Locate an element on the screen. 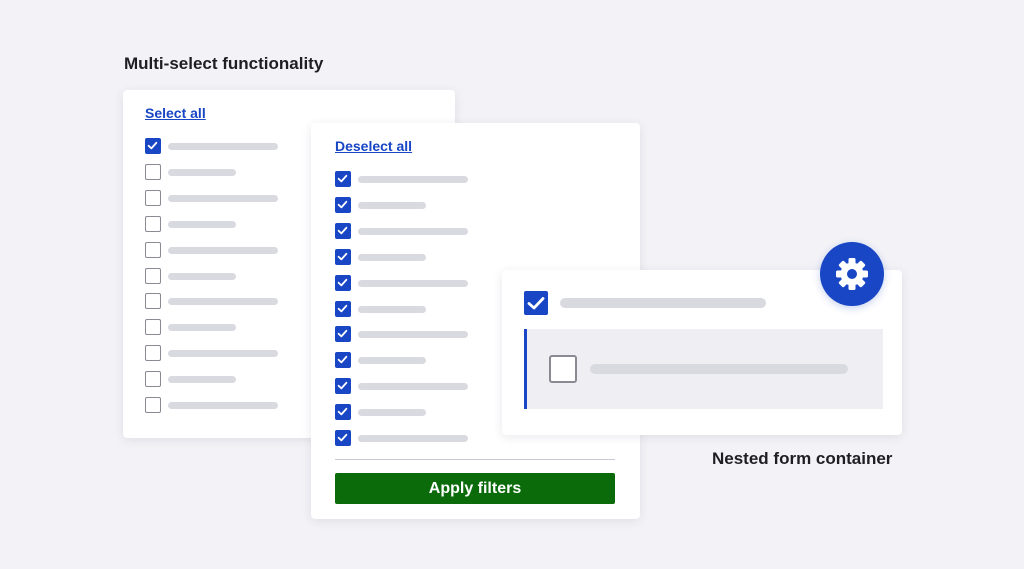 The width and height of the screenshot is (1024, 569). child-checkbox is located at coordinates (563, 369).